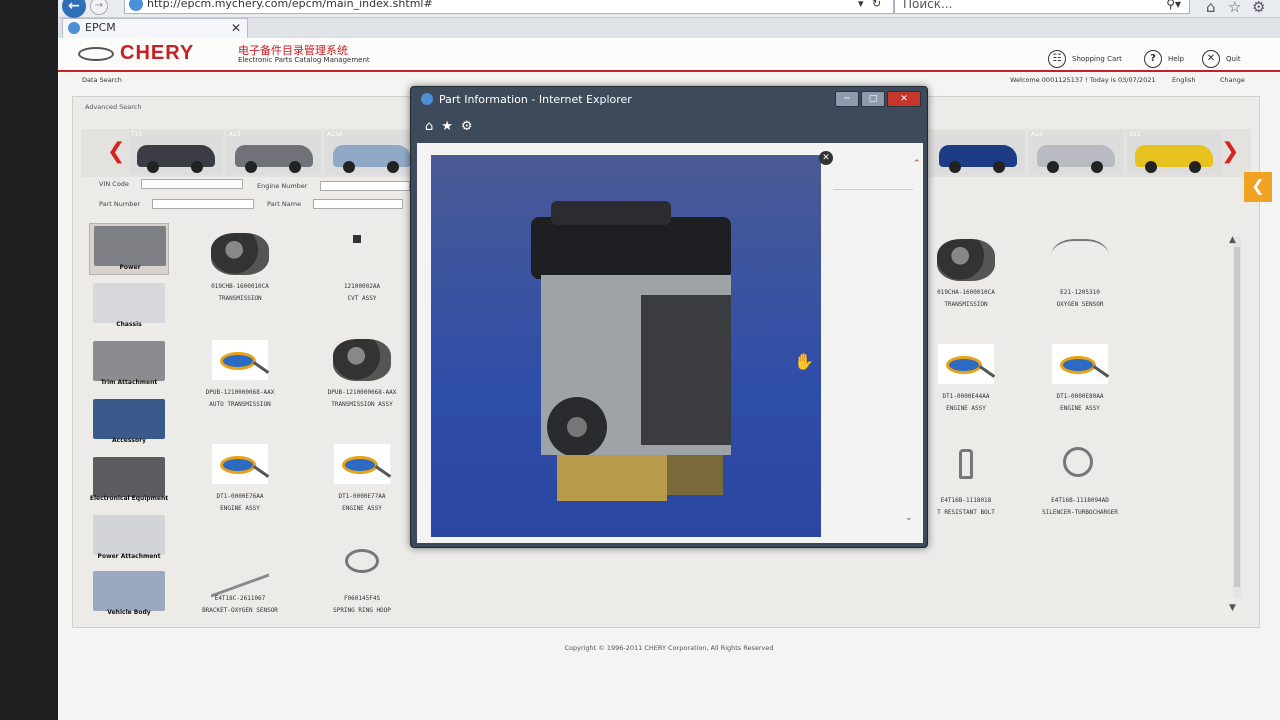 This screenshot has width=1280, height=720. I want to click on cam-cover, so click(611, 213).